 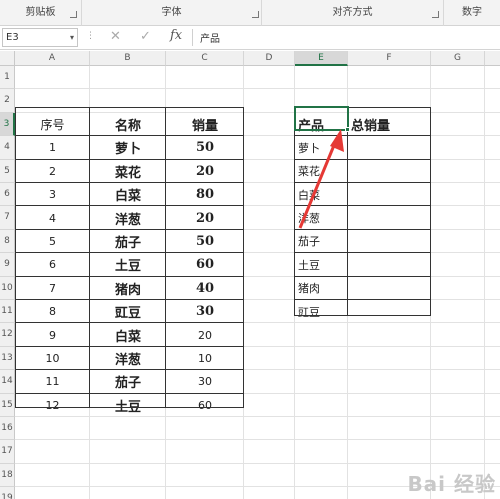 What do you see at coordinates (205, 58) in the screenshot?
I see `column-header-c: C` at bounding box center [205, 58].